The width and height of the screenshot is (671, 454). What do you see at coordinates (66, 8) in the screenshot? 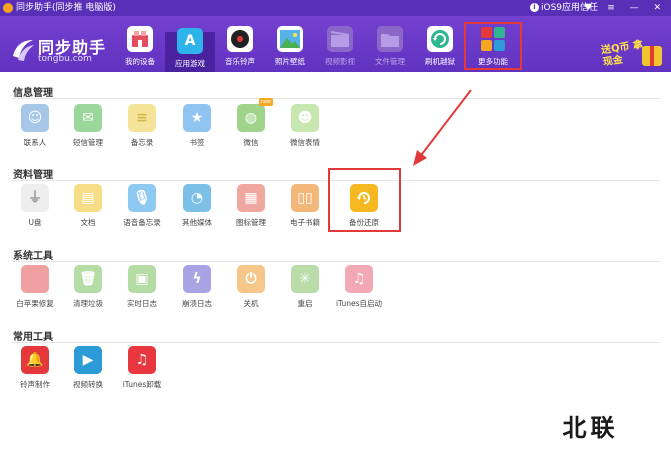
I see `window-title: 同步助手(同步推 电脑版)` at bounding box center [66, 8].